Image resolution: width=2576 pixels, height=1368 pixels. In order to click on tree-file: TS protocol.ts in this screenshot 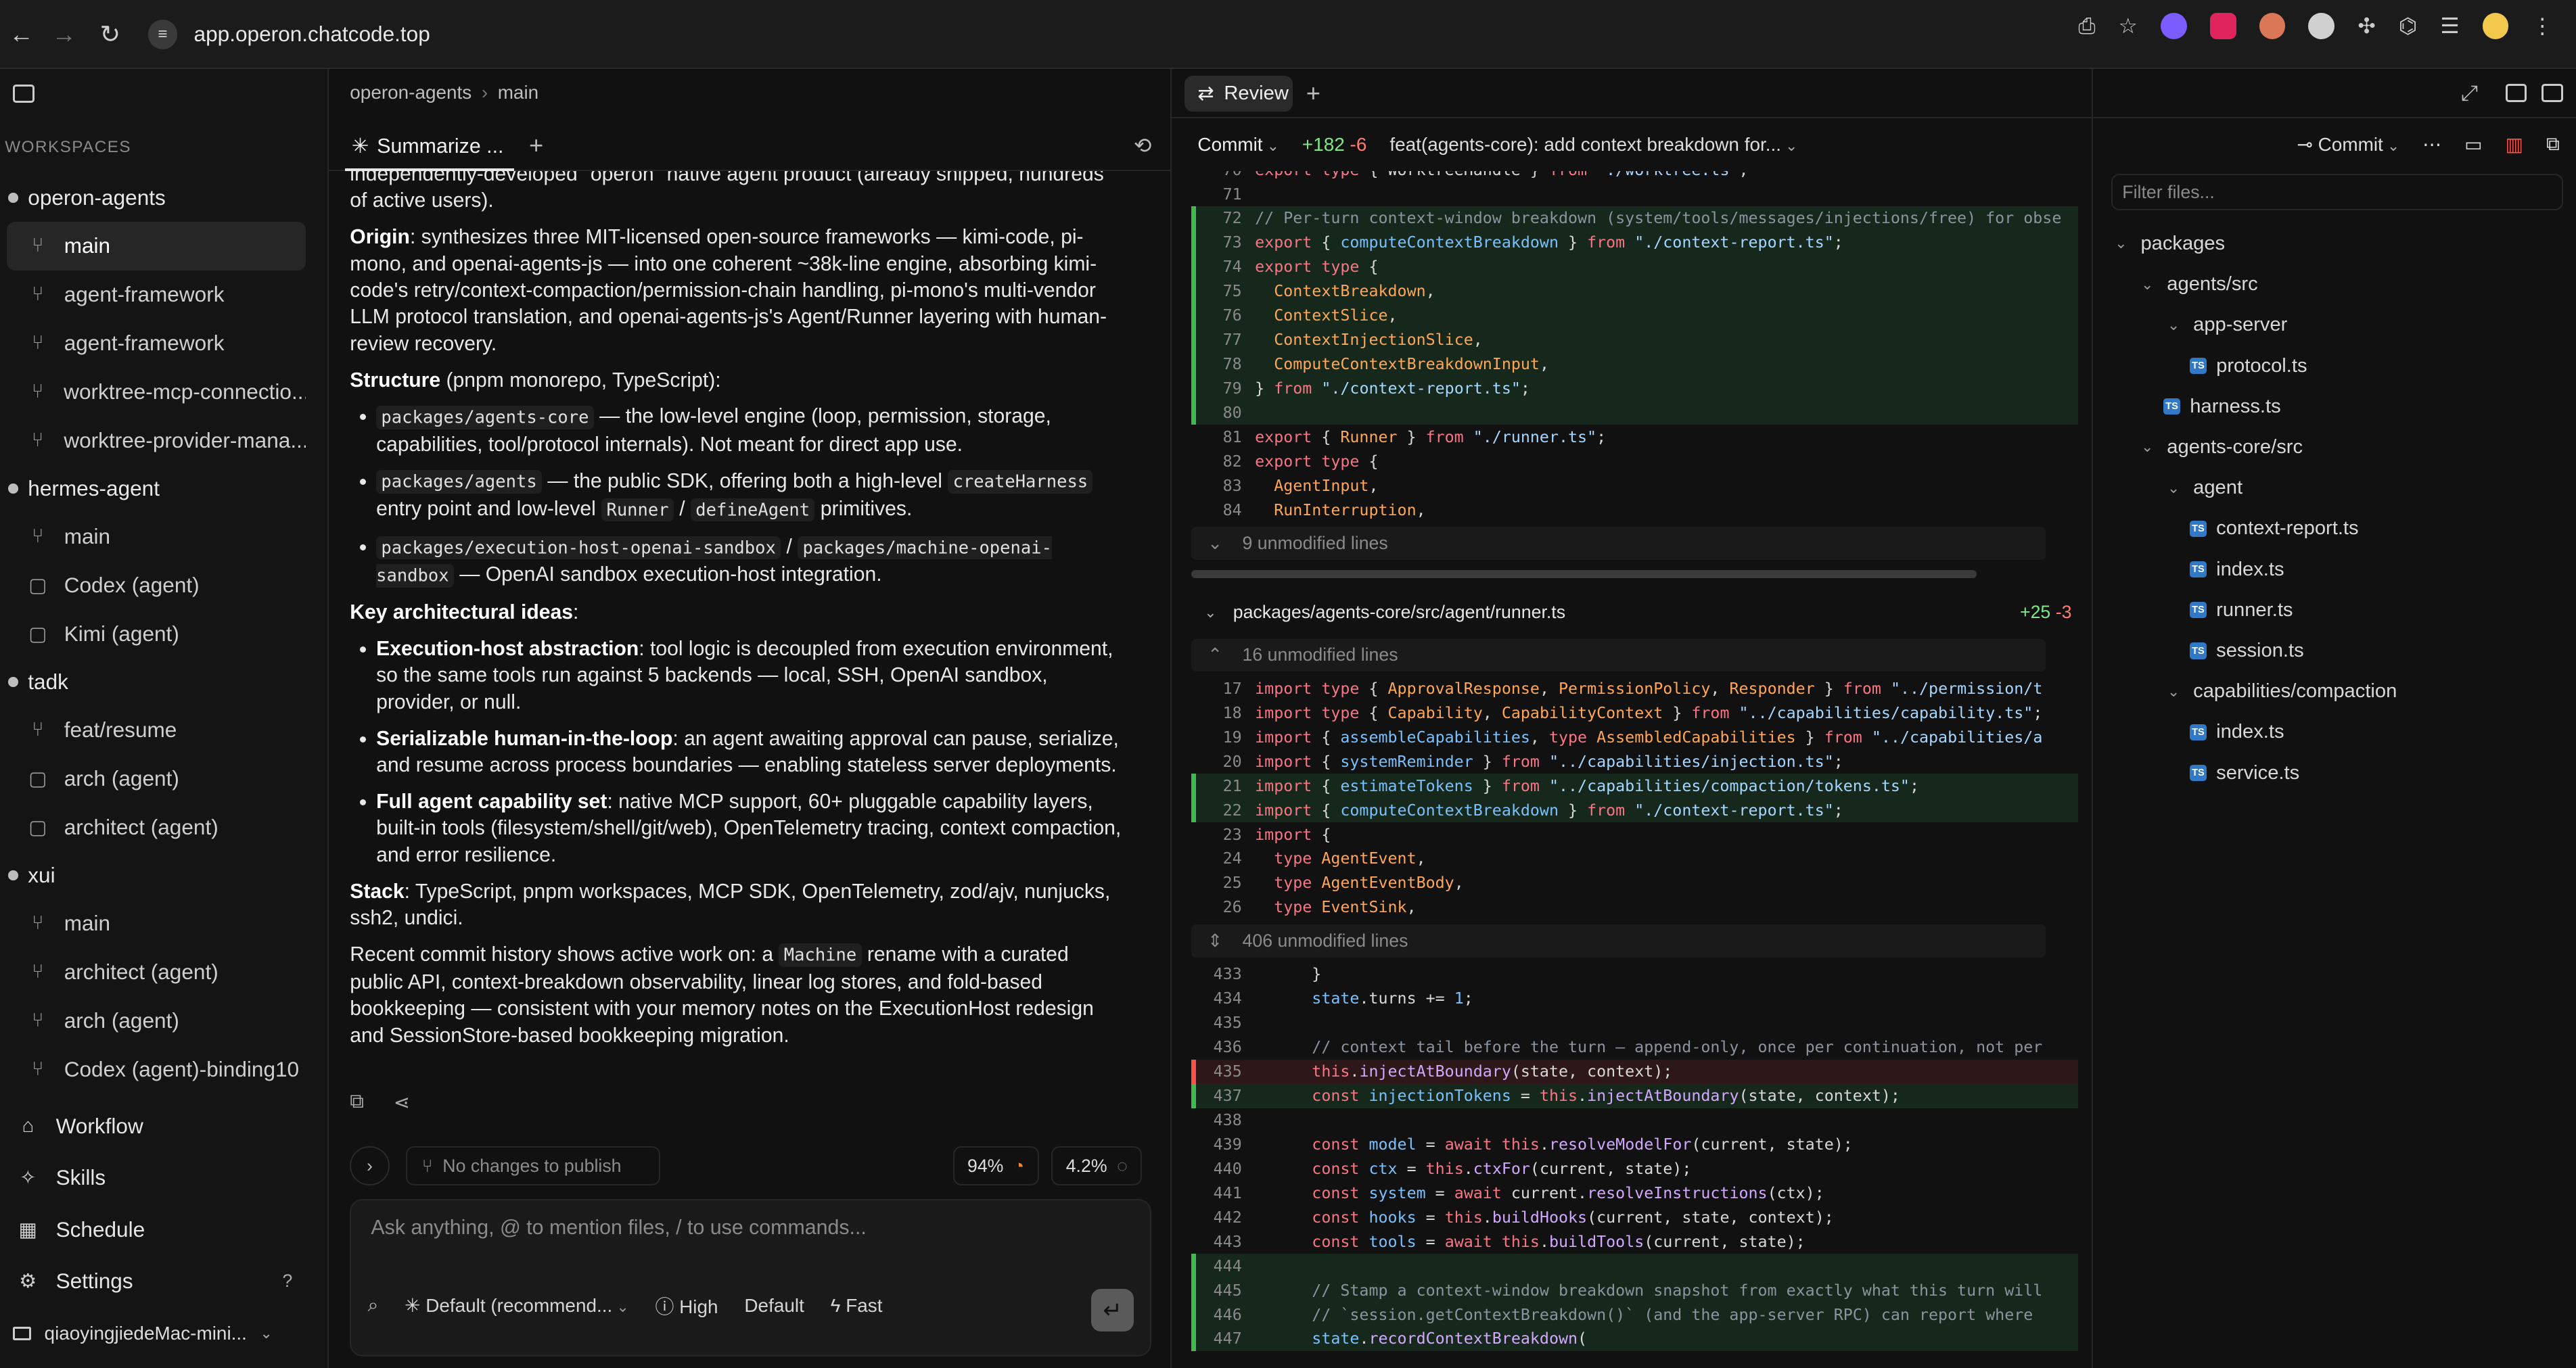, I will do `click(2335, 366)`.